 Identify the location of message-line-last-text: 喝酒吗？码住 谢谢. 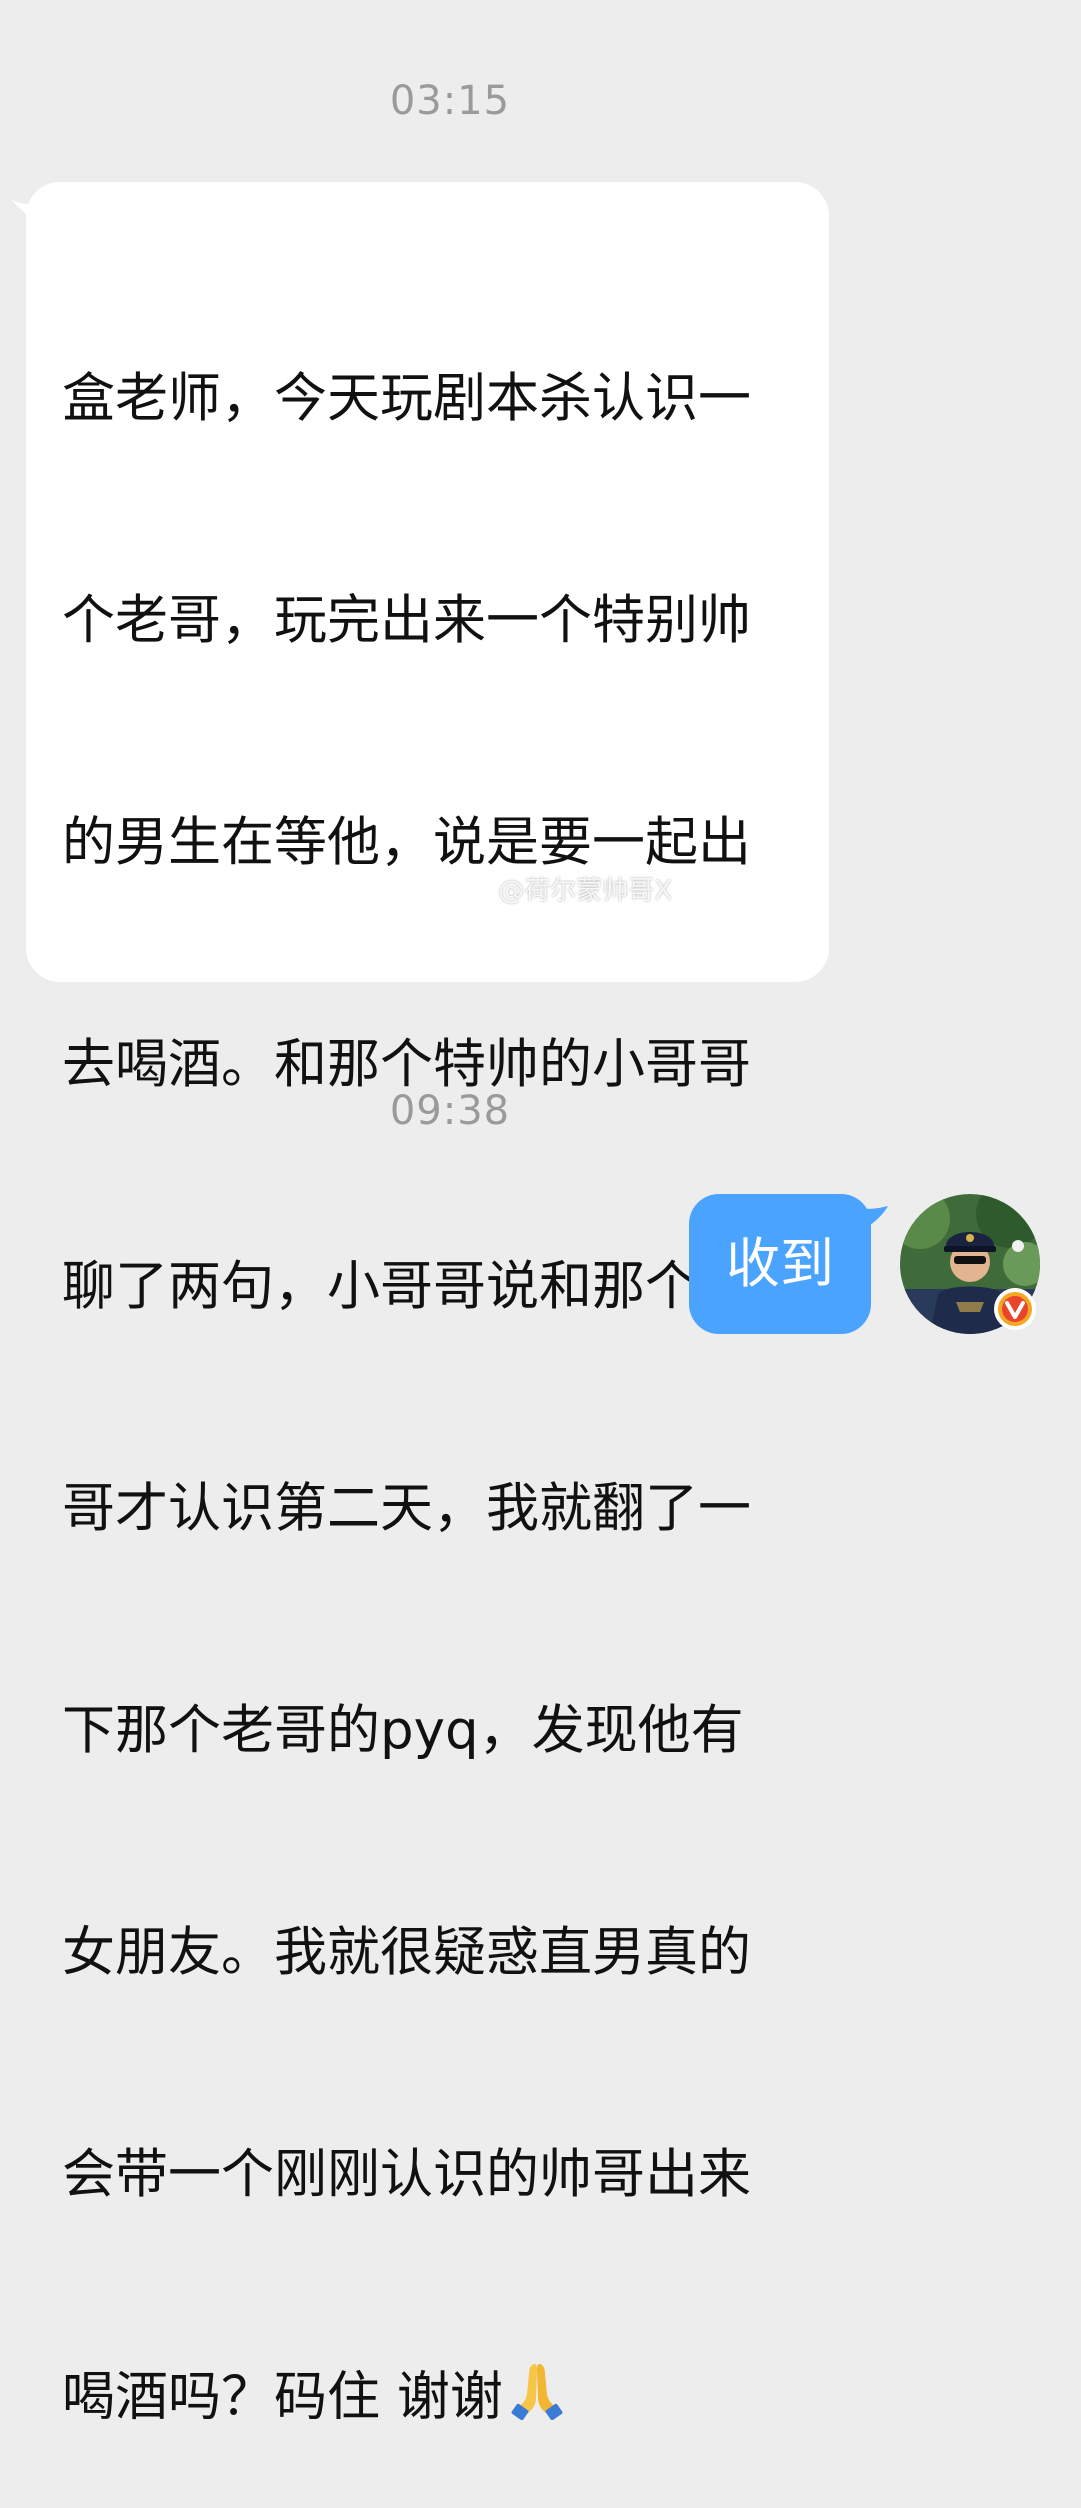
(282, 2397).